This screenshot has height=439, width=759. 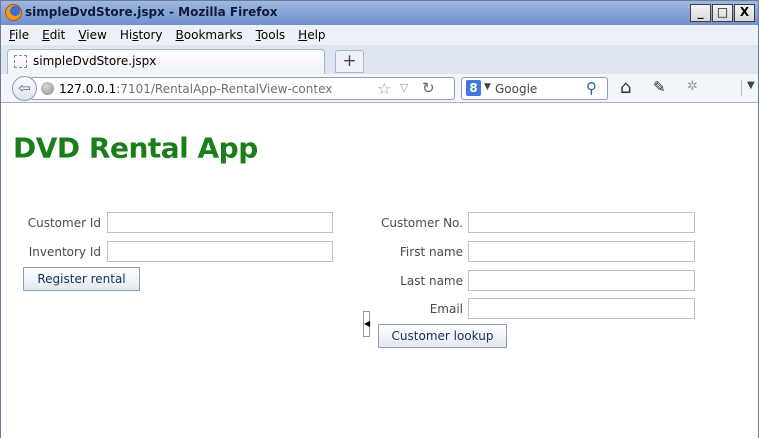 I want to click on menu-history: History, so click(x=141, y=35).